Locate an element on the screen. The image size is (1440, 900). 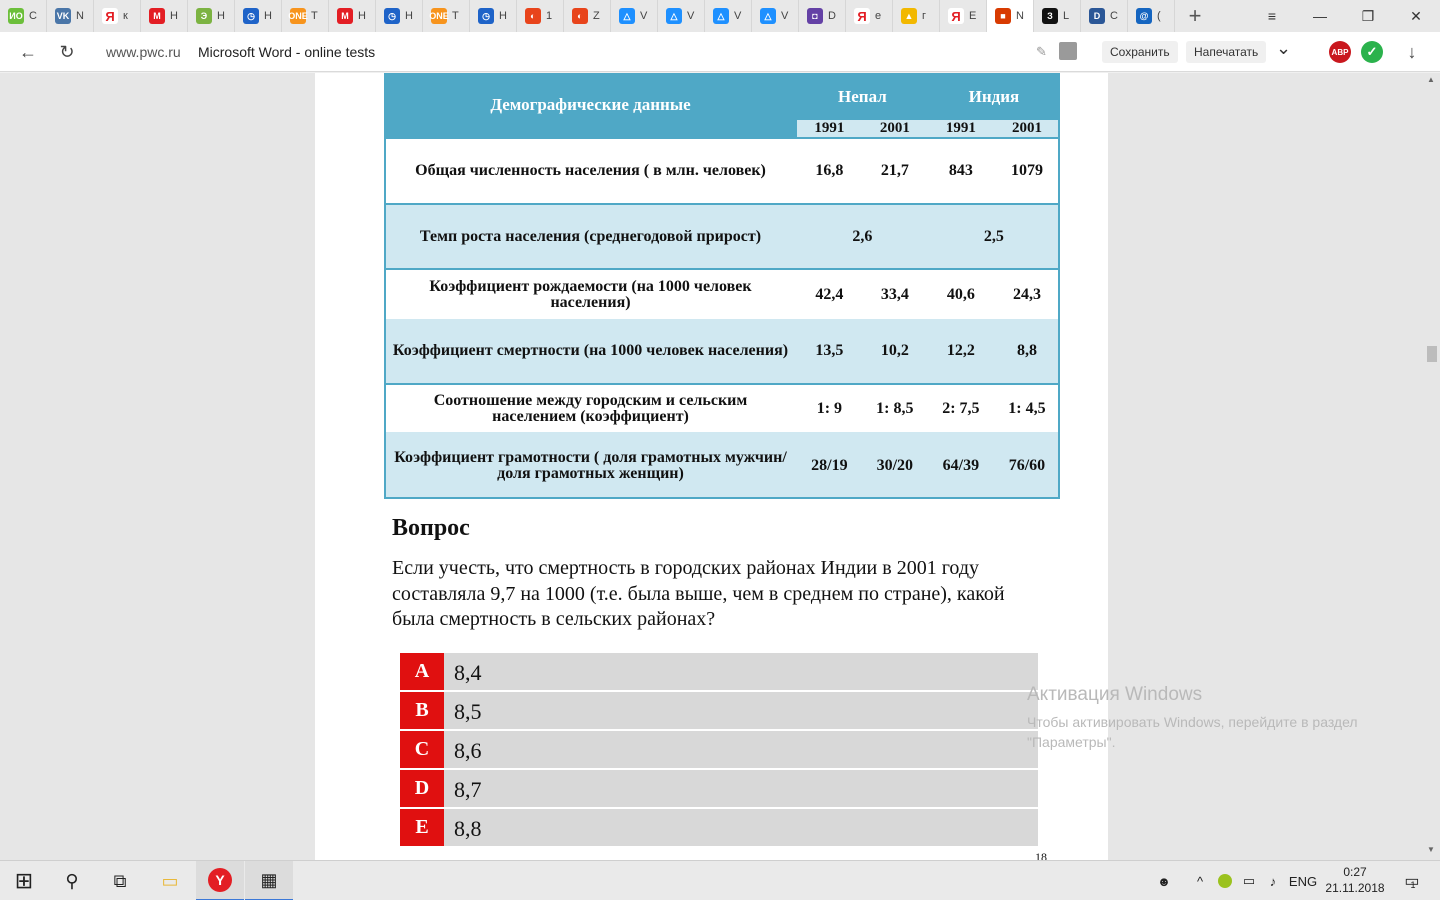
lock-icon is located at coordinates (1068, 51).